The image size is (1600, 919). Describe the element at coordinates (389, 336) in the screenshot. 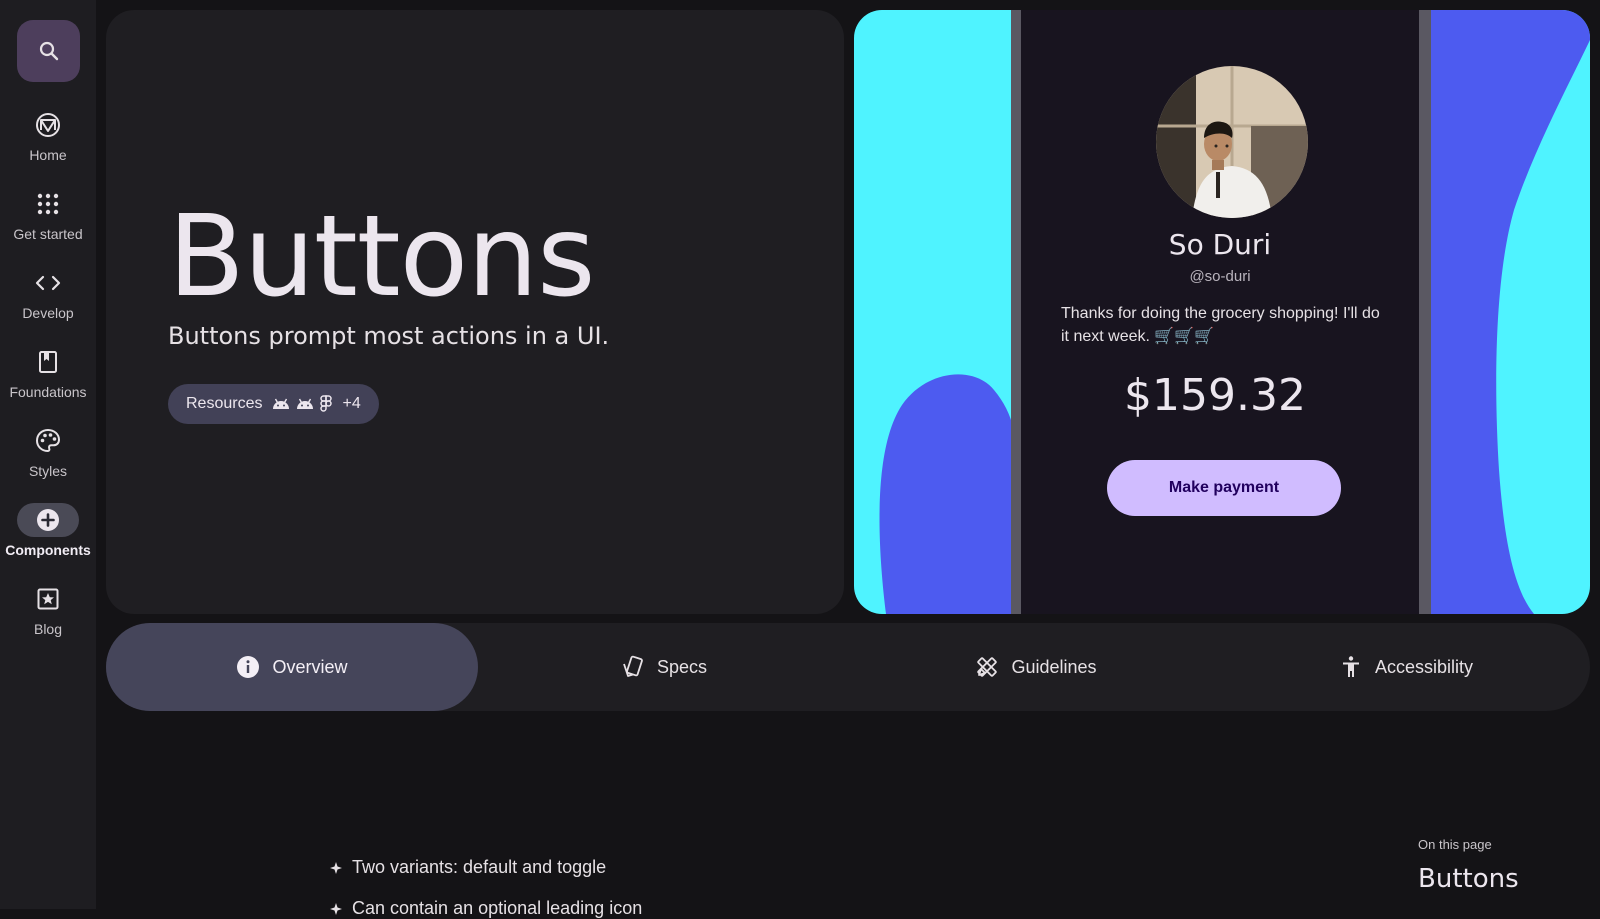

I see `page-subtitle: Buttons prompt most actions in a UI.` at that location.